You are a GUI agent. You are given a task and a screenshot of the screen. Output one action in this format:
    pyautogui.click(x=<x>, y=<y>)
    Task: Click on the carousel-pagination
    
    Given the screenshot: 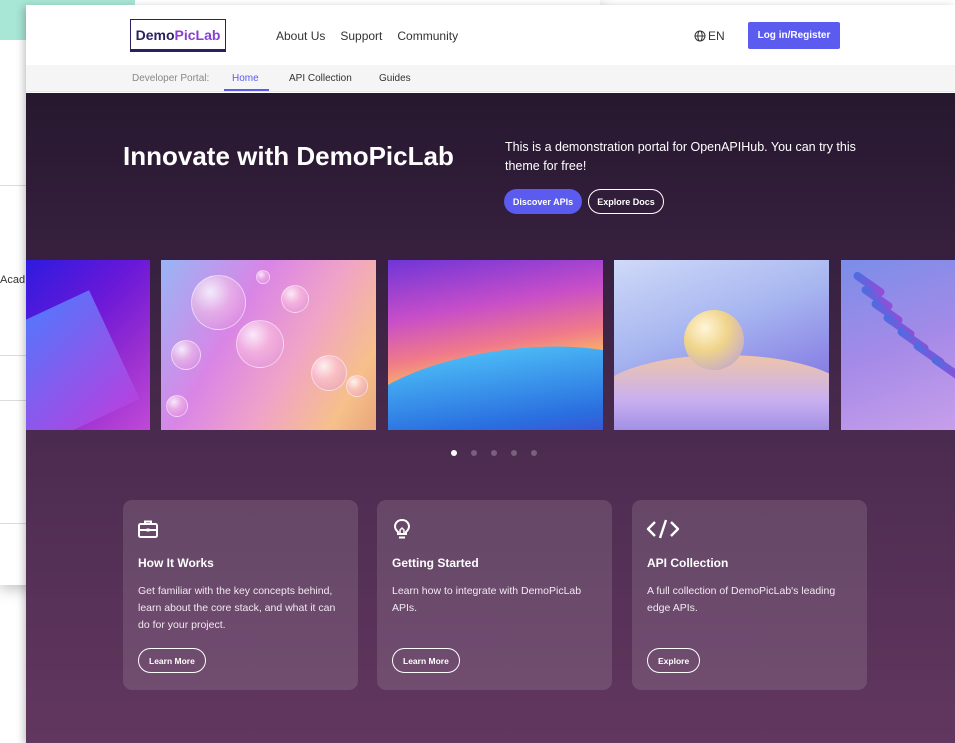 What is the action you would take?
    pyautogui.click(x=494, y=453)
    